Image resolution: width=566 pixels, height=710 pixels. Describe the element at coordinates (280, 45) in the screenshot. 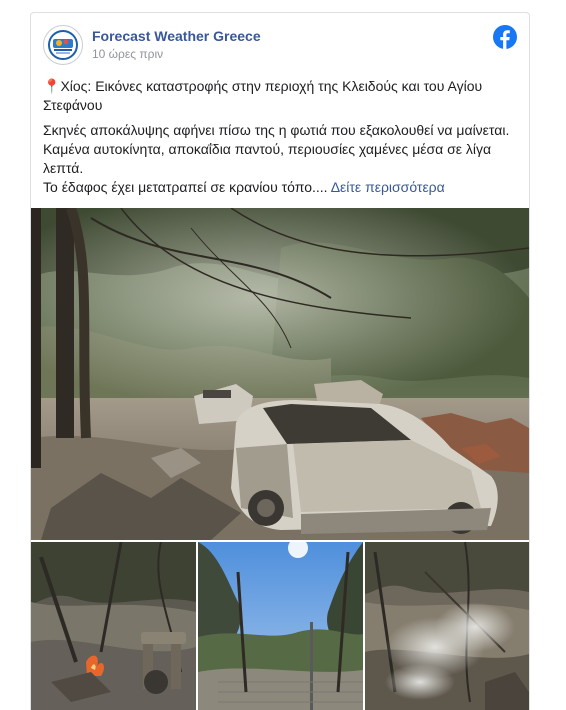

I see `post-header: Forecast Weather Greece 10 ώρες πριν` at that location.